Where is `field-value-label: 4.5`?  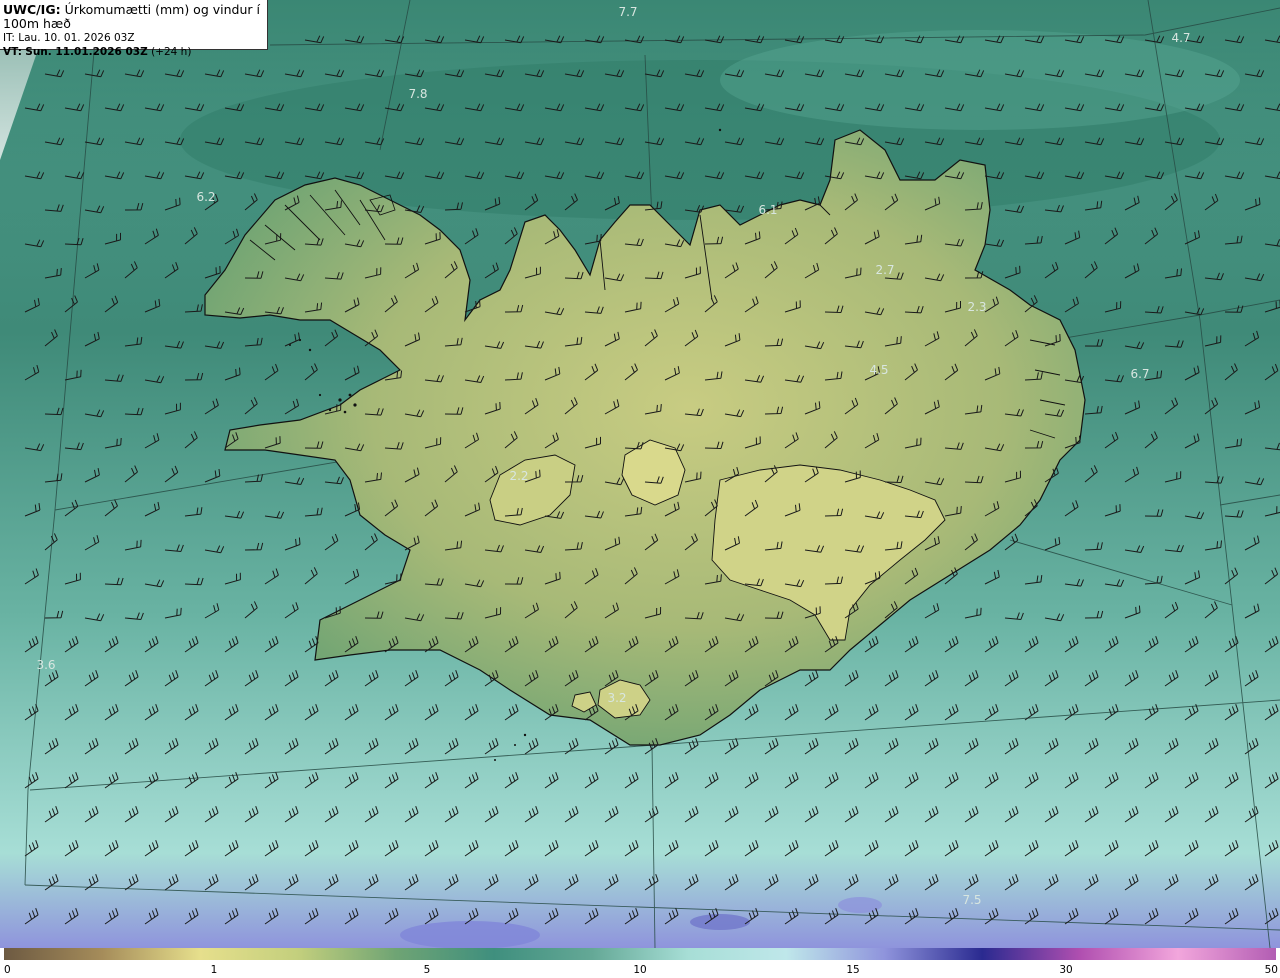 field-value-label: 4.5 is located at coordinates (878, 370).